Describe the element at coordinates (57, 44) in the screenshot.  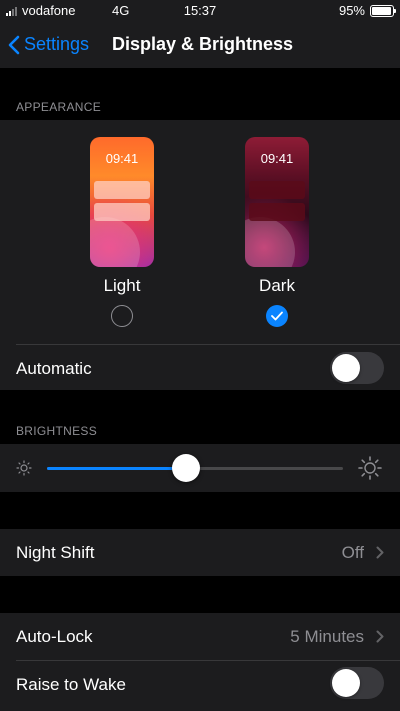
I see `back-label: Settings` at that location.